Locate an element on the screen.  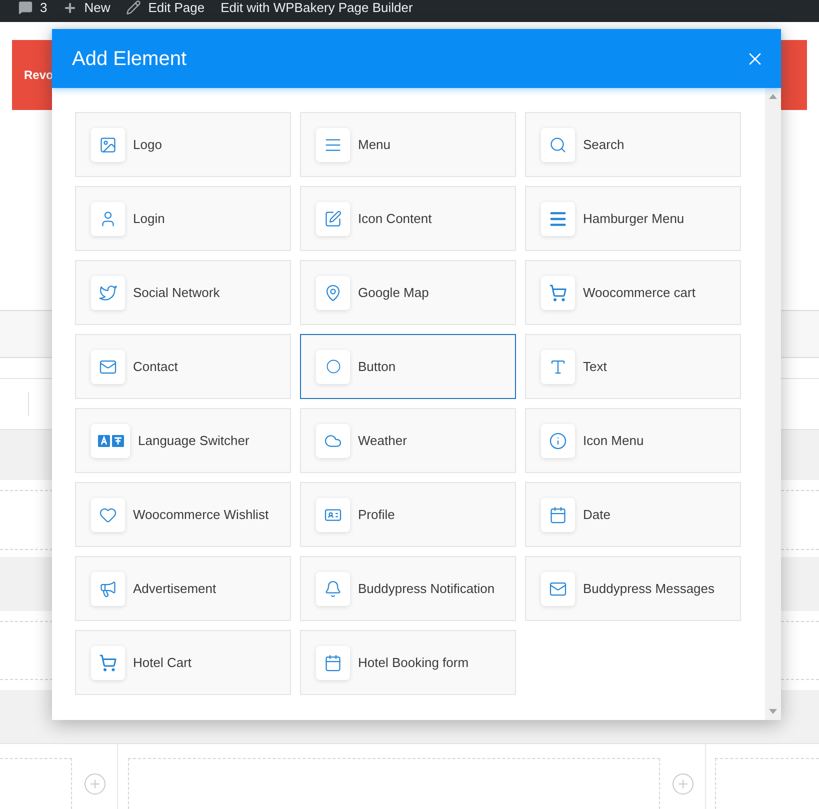
megaphone-icon is located at coordinates (108, 589).